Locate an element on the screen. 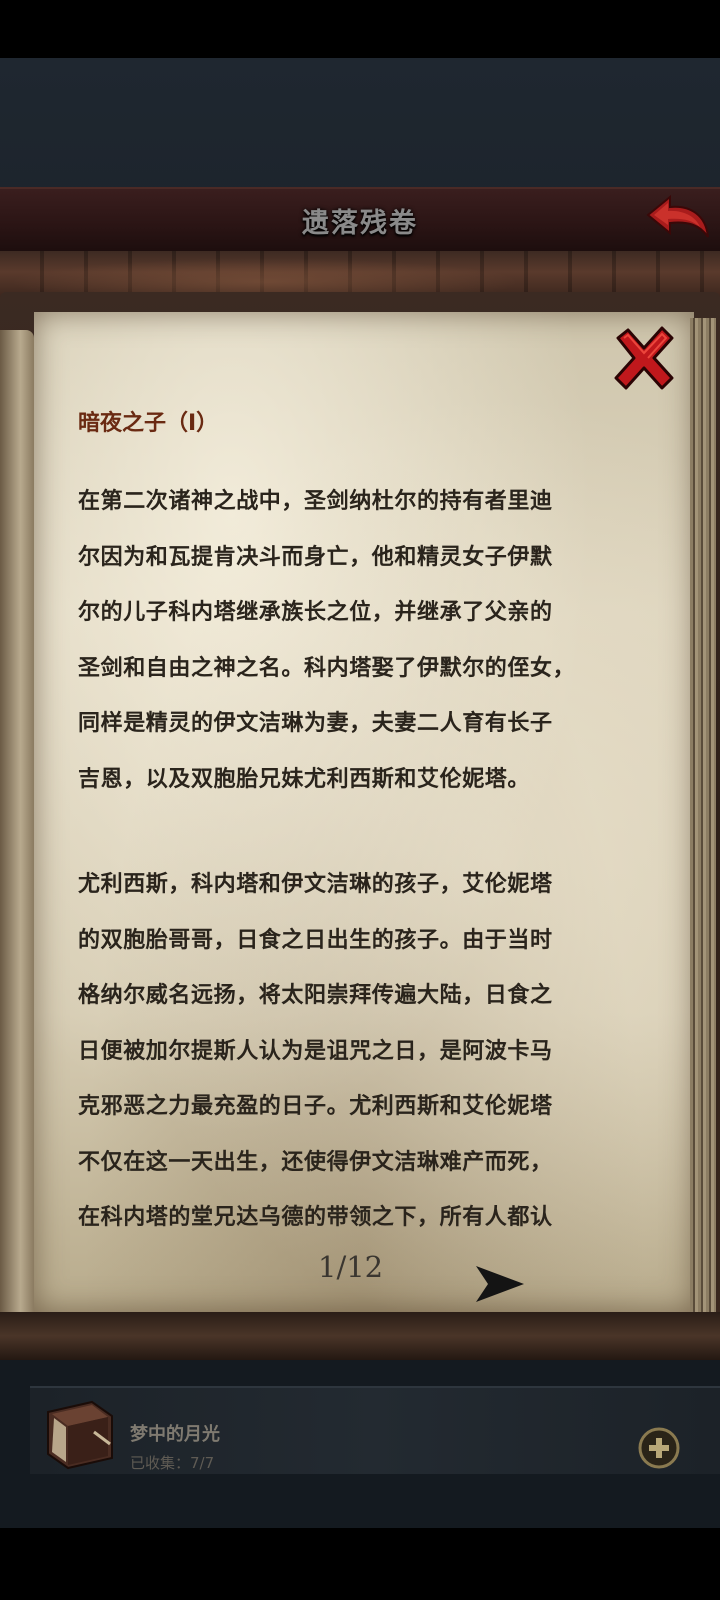 The image size is (720, 1600). book-bottom-edge is located at coordinates (360, 1336).